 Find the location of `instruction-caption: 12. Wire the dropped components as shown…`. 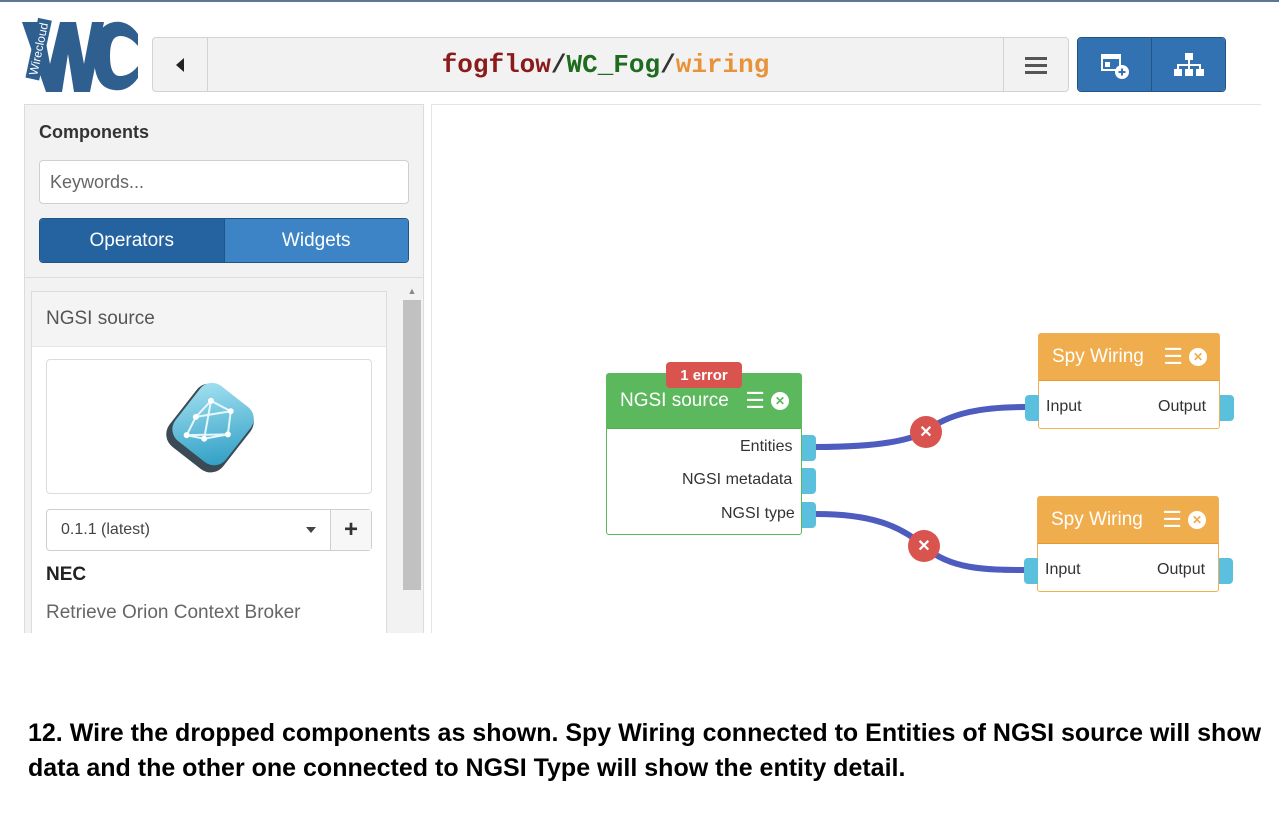

instruction-caption: 12. Wire the dropped components as shown… is located at coordinates (645, 750).